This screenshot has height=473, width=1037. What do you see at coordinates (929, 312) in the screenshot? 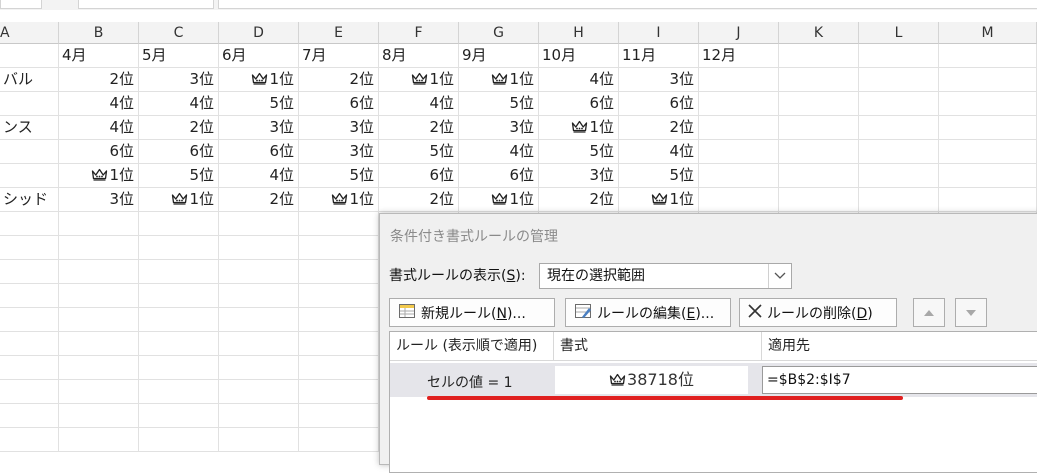
I see `move-up-button` at bounding box center [929, 312].